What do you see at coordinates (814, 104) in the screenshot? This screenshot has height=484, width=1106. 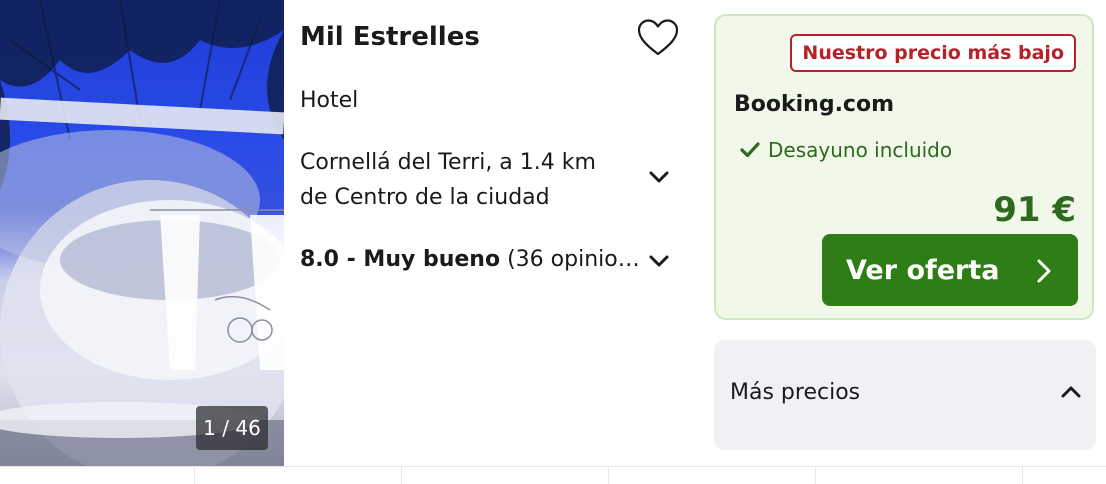 I see `offer-provider: Booking.com` at bounding box center [814, 104].